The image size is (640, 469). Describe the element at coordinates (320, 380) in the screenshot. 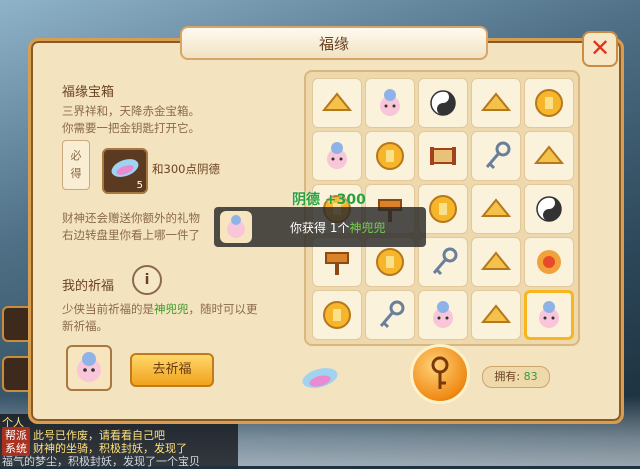

I see `feather-key-icon` at that location.